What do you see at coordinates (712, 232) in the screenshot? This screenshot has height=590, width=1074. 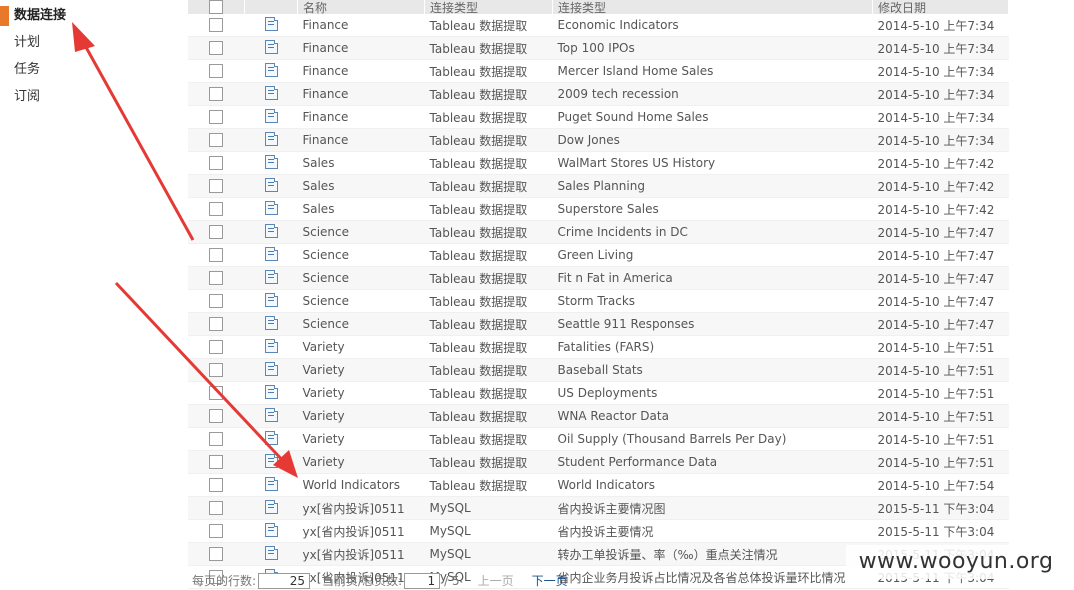 I see `row-datasource-name: Crime Incidents in DC` at bounding box center [712, 232].